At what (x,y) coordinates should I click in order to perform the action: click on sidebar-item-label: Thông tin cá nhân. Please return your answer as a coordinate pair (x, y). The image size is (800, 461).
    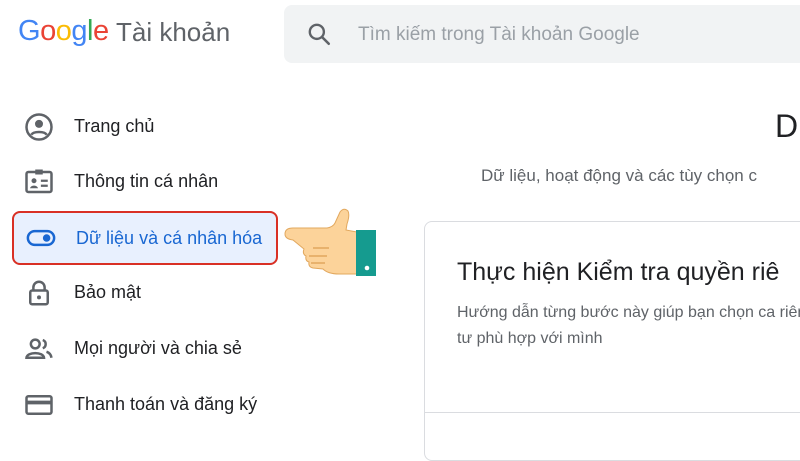
    Looking at the image, I should click on (146, 181).